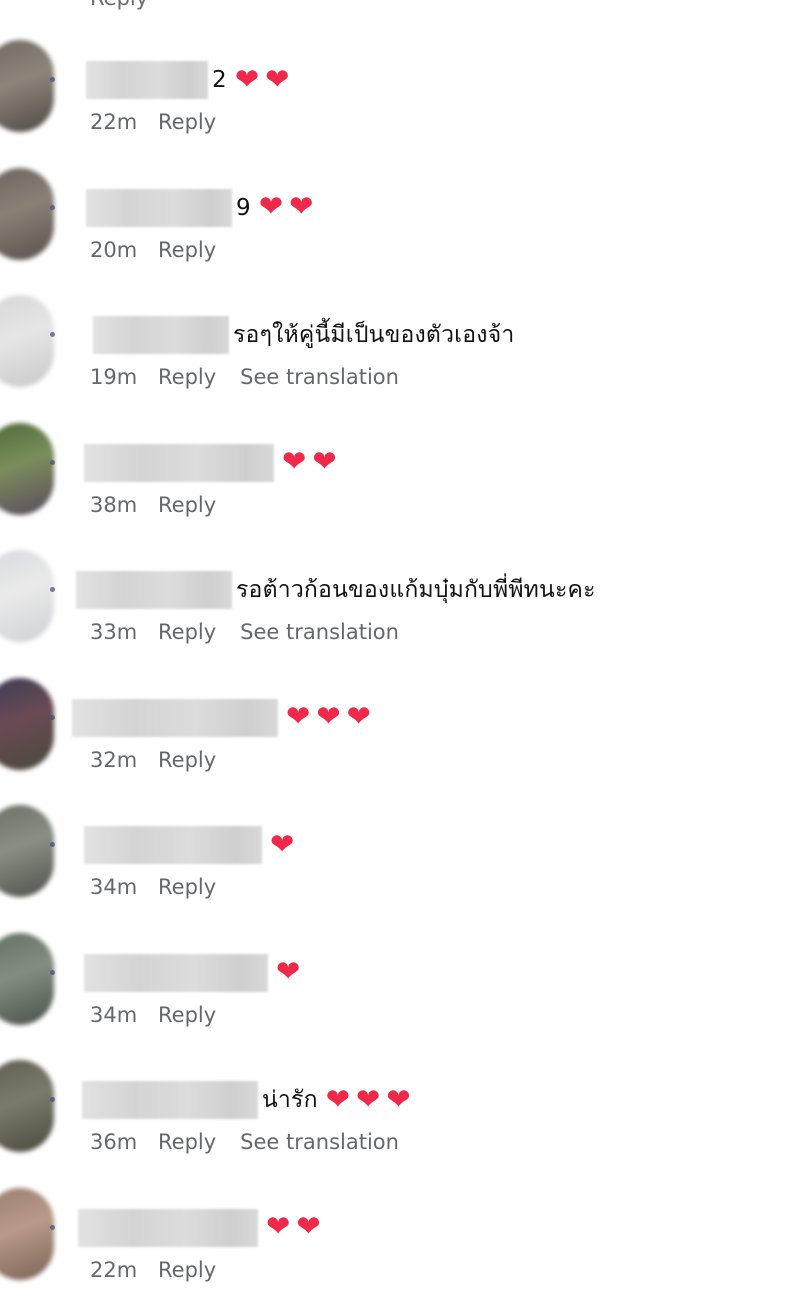  Describe the element at coordinates (400, 1239) in the screenshot. I see `comment-item: ❤ ❤ 22m Reply` at that location.